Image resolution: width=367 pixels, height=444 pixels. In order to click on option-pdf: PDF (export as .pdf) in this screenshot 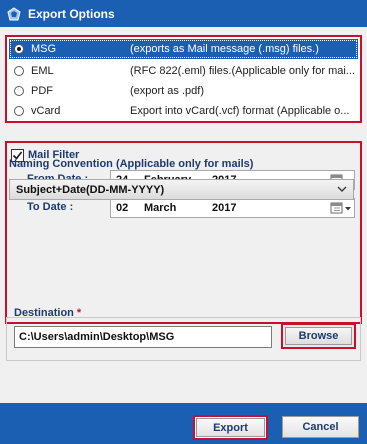, I will do `click(183, 91)`.